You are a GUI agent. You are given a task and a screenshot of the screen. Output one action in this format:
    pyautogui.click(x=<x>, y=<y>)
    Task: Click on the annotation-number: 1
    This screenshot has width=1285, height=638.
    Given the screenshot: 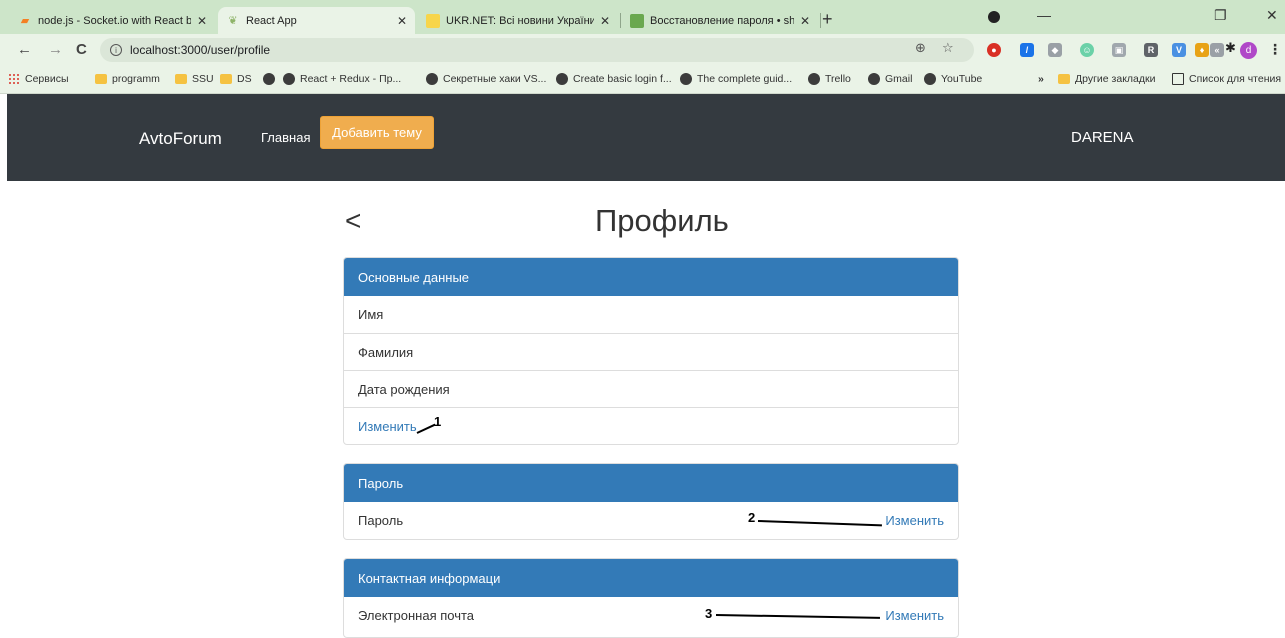 What is the action you would take?
    pyautogui.click(x=438, y=421)
    